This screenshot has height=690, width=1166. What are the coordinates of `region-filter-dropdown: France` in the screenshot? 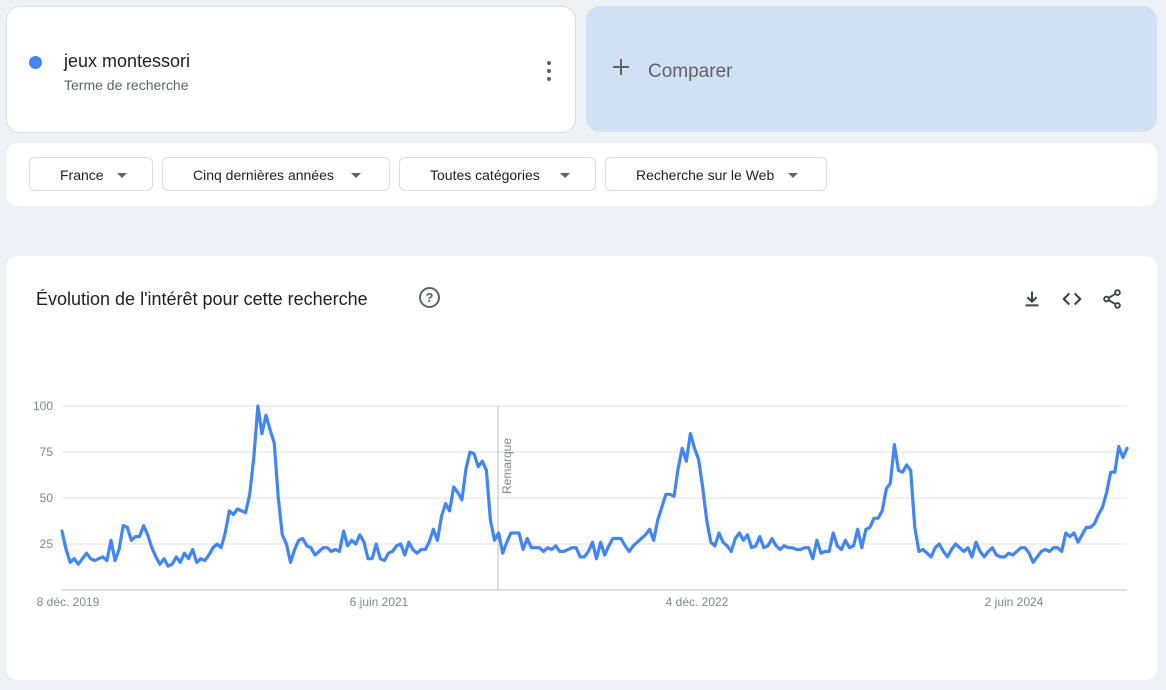 It's located at (91, 174).